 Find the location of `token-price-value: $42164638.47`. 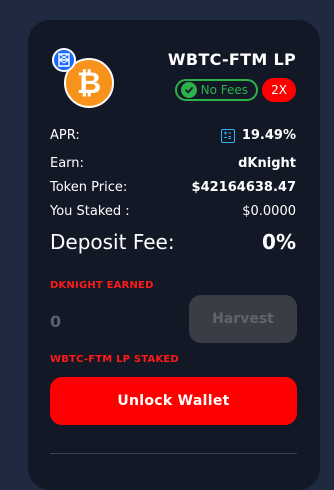

token-price-value: $42164638.47 is located at coordinates (243, 187).